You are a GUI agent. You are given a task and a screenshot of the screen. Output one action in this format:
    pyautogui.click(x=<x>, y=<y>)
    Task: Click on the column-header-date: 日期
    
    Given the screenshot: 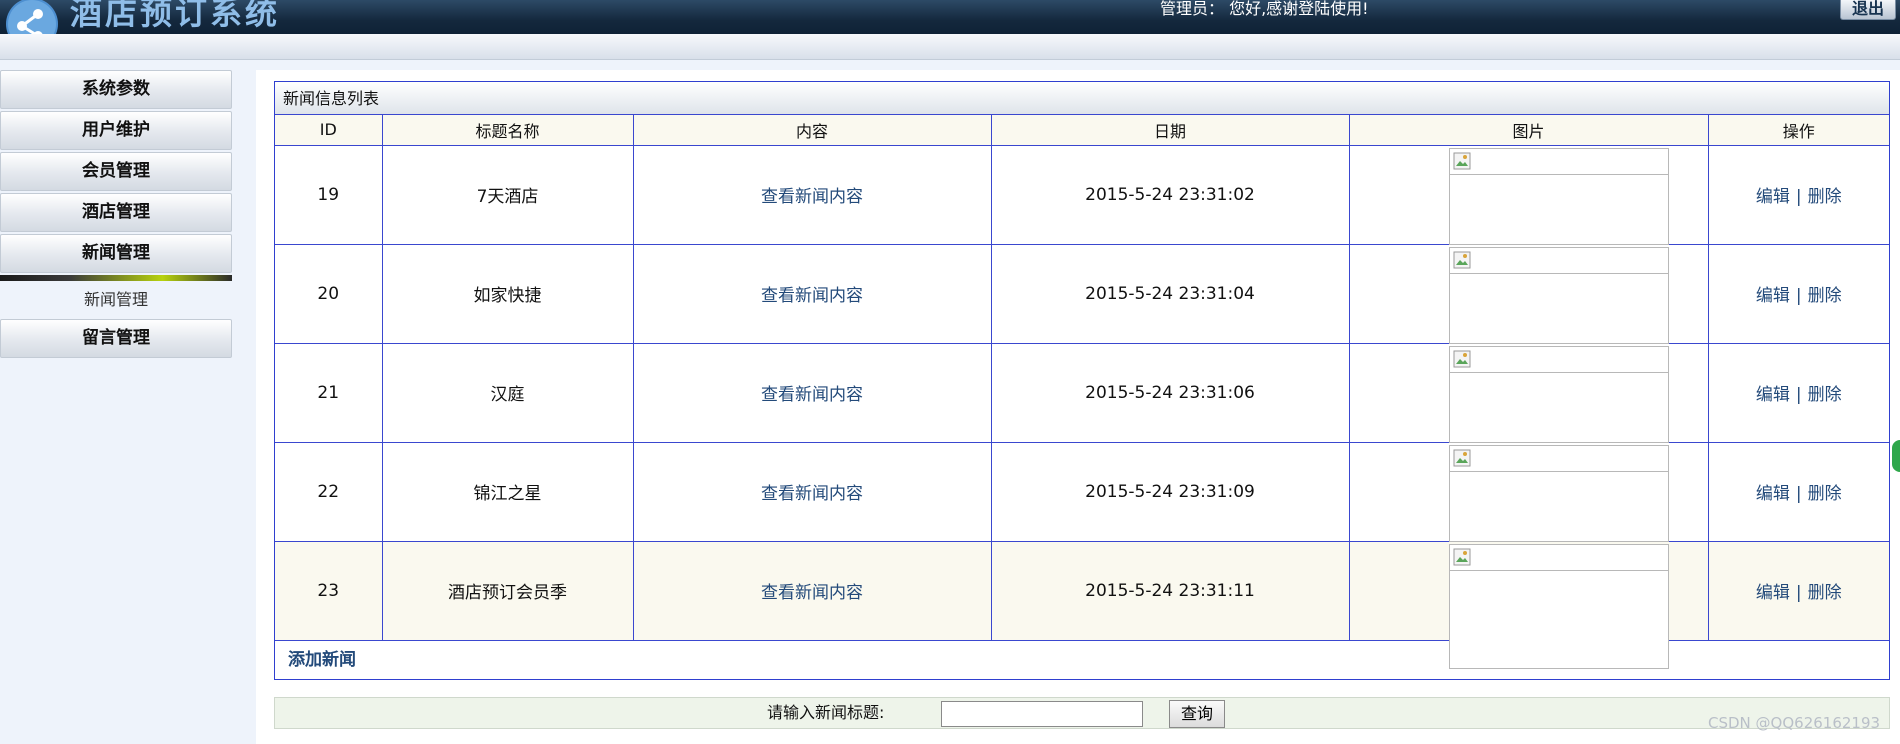 What is the action you would take?
    pyautogui.click(x=1170, y=130)
    